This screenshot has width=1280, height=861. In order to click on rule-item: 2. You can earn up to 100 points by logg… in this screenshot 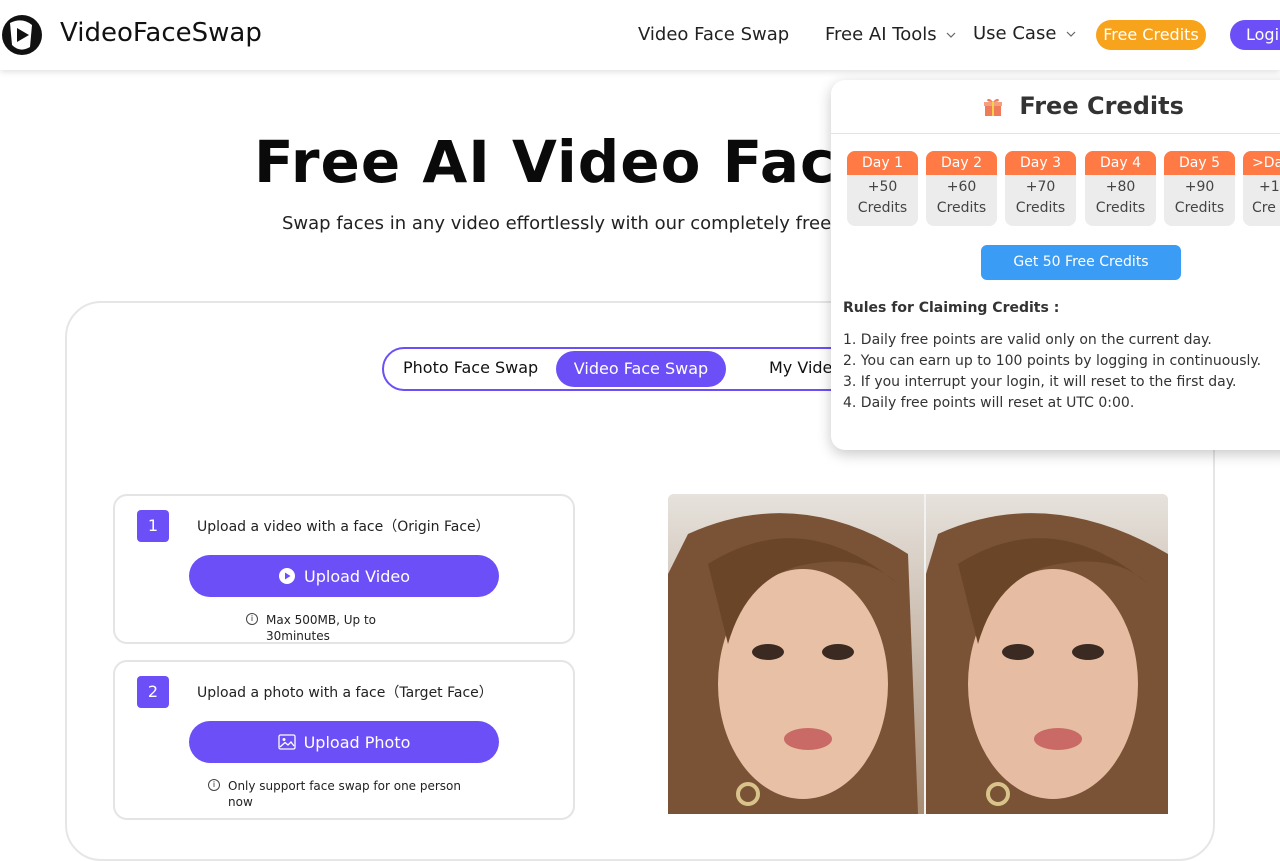, I will do `click(1052, 361)`.